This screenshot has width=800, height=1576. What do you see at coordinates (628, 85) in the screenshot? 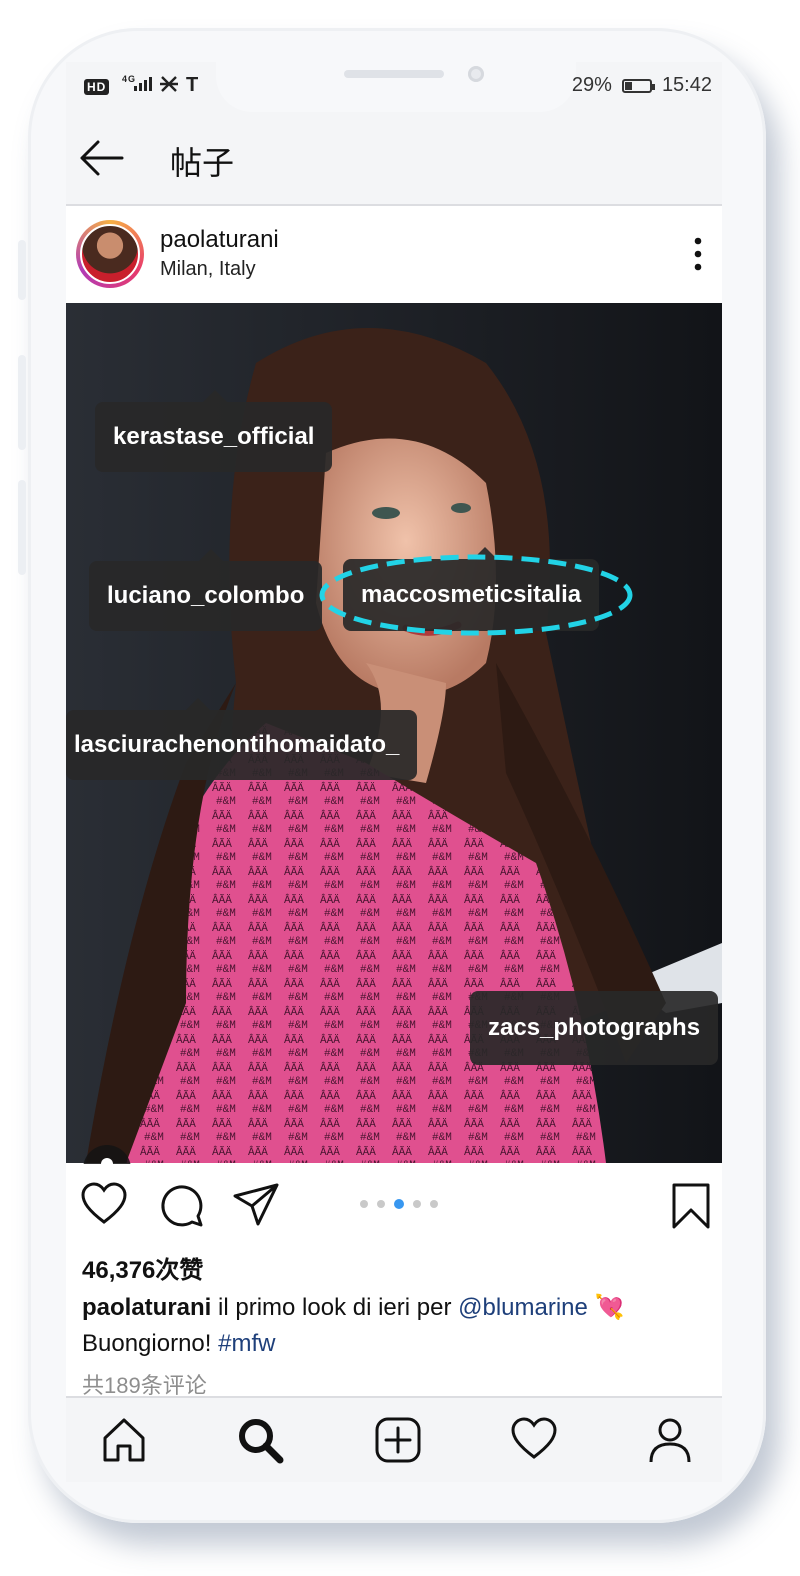
I see `battery-level` at bounding box center [628, 85].